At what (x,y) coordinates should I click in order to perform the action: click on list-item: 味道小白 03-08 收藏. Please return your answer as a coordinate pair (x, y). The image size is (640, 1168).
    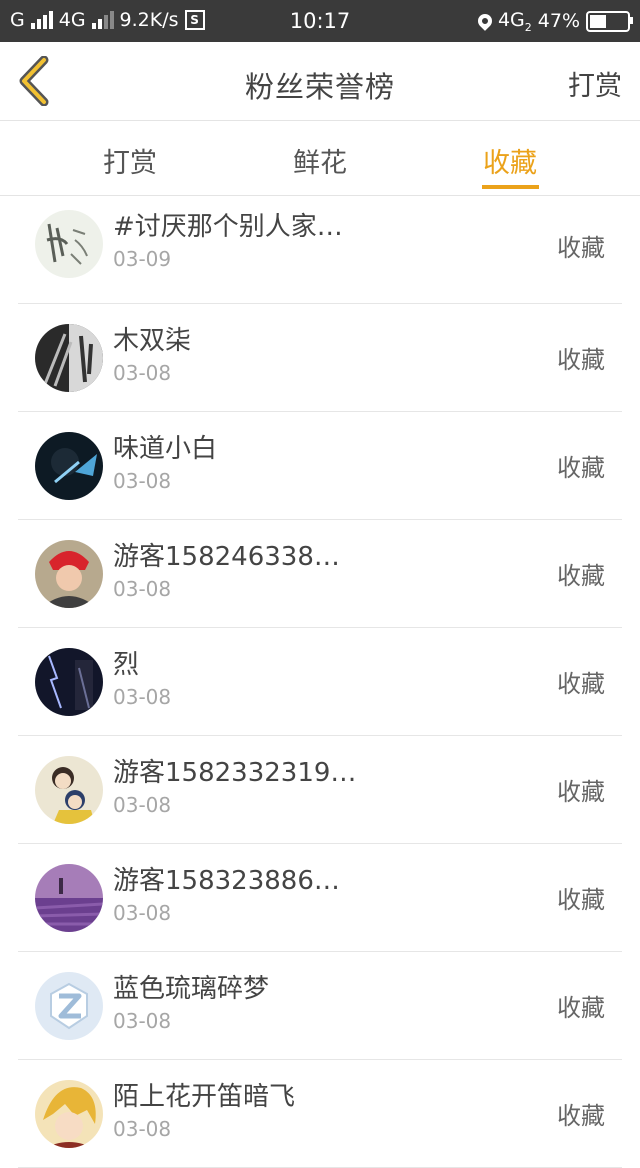
    Looking at the image, I should click on (320, 466).